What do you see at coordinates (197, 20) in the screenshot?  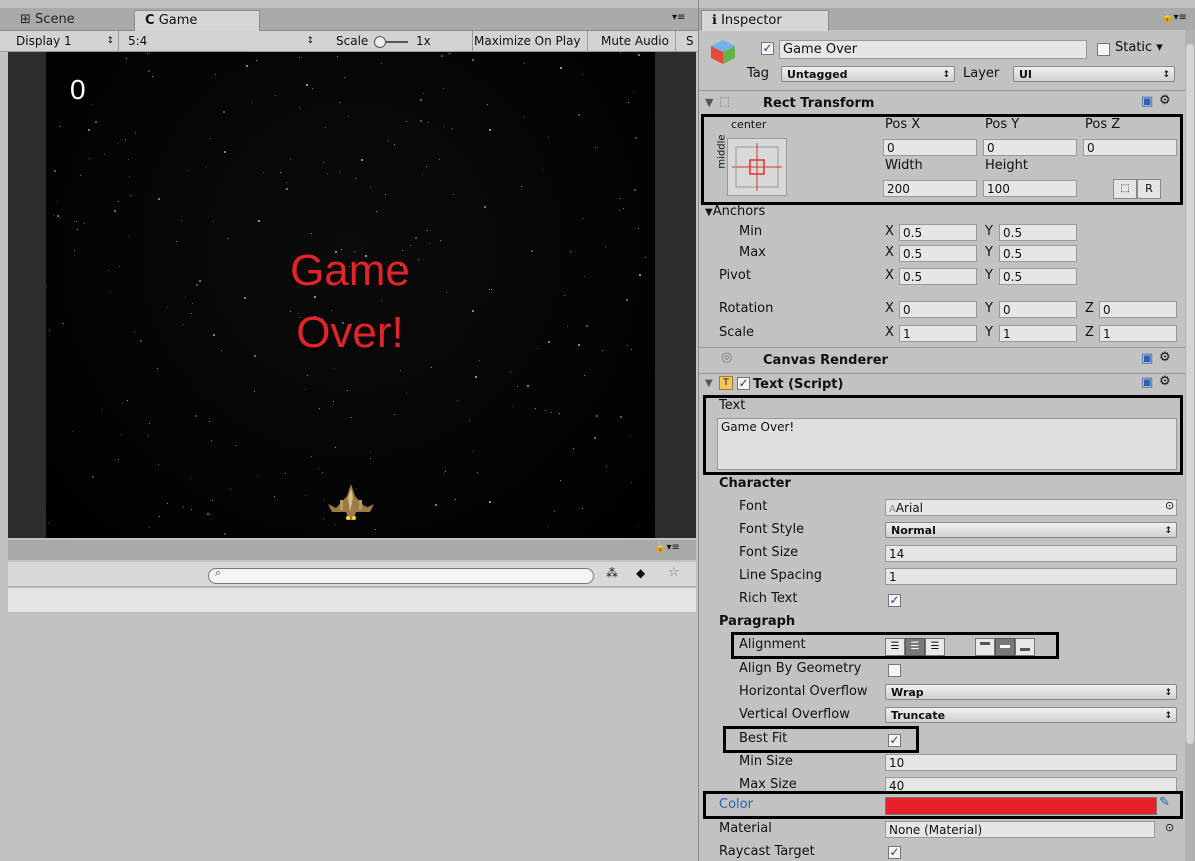 I see `tab-game: C Game` at bounding box center [197, 20].